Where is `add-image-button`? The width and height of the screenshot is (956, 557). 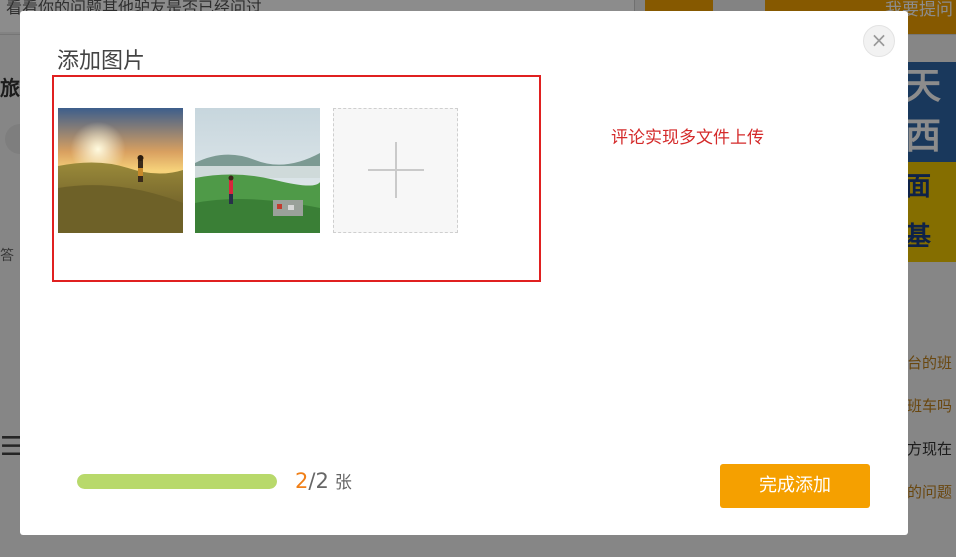
add-image-button is located at coordinates (395, 170).